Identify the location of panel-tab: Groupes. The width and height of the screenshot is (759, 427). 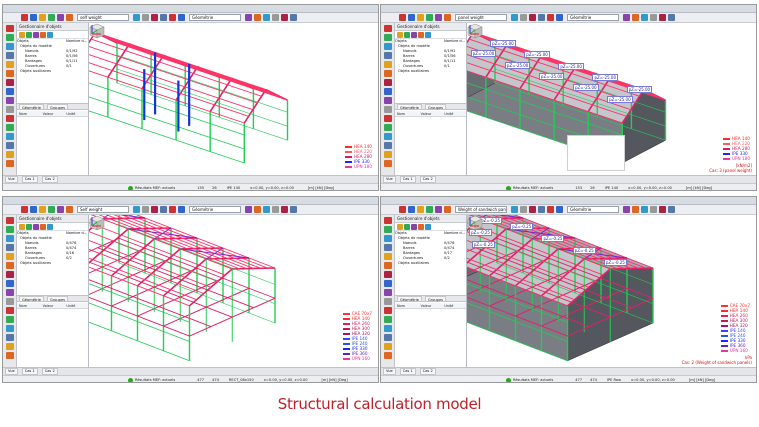
(58, 299).